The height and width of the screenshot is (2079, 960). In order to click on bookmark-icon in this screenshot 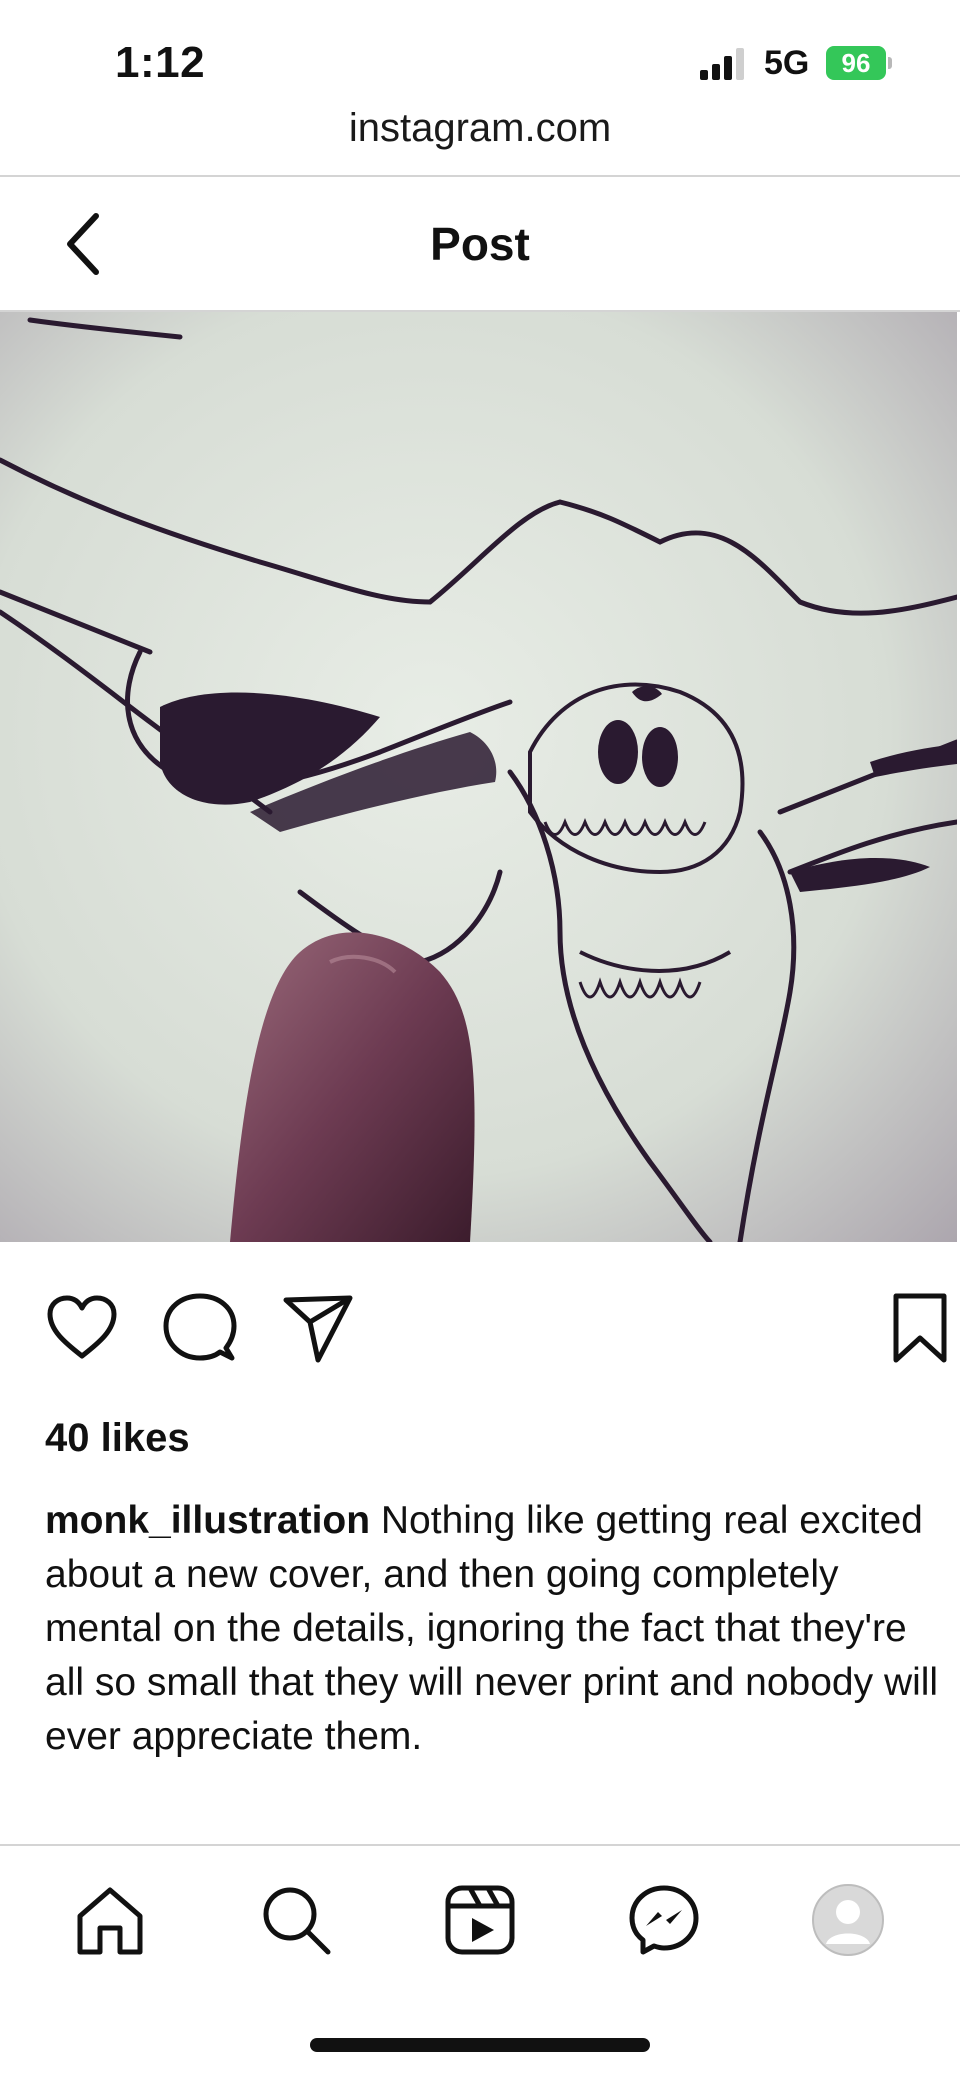, I will do `click(920, 1328)`.